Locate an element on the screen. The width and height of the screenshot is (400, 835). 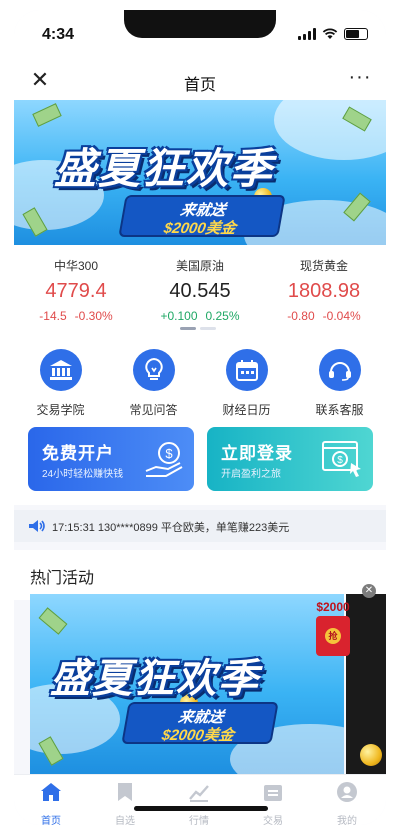
hot-section: 热门活动 is located at coordinates (200, 575).